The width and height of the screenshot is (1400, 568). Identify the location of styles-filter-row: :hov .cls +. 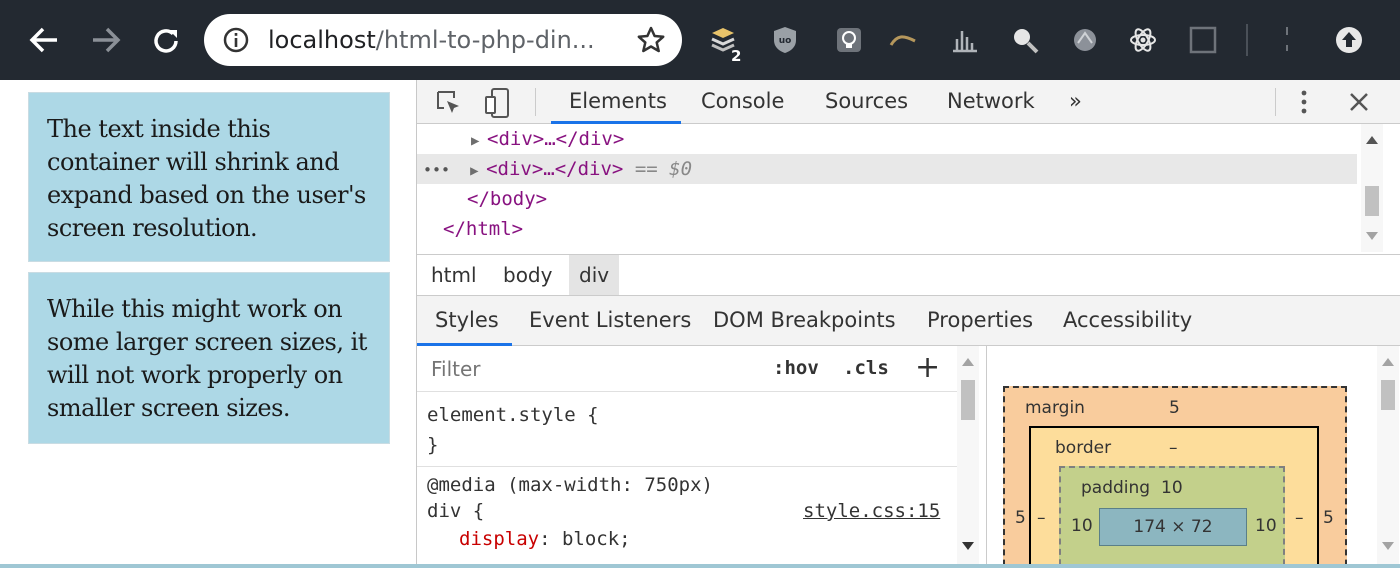
(691, 369).